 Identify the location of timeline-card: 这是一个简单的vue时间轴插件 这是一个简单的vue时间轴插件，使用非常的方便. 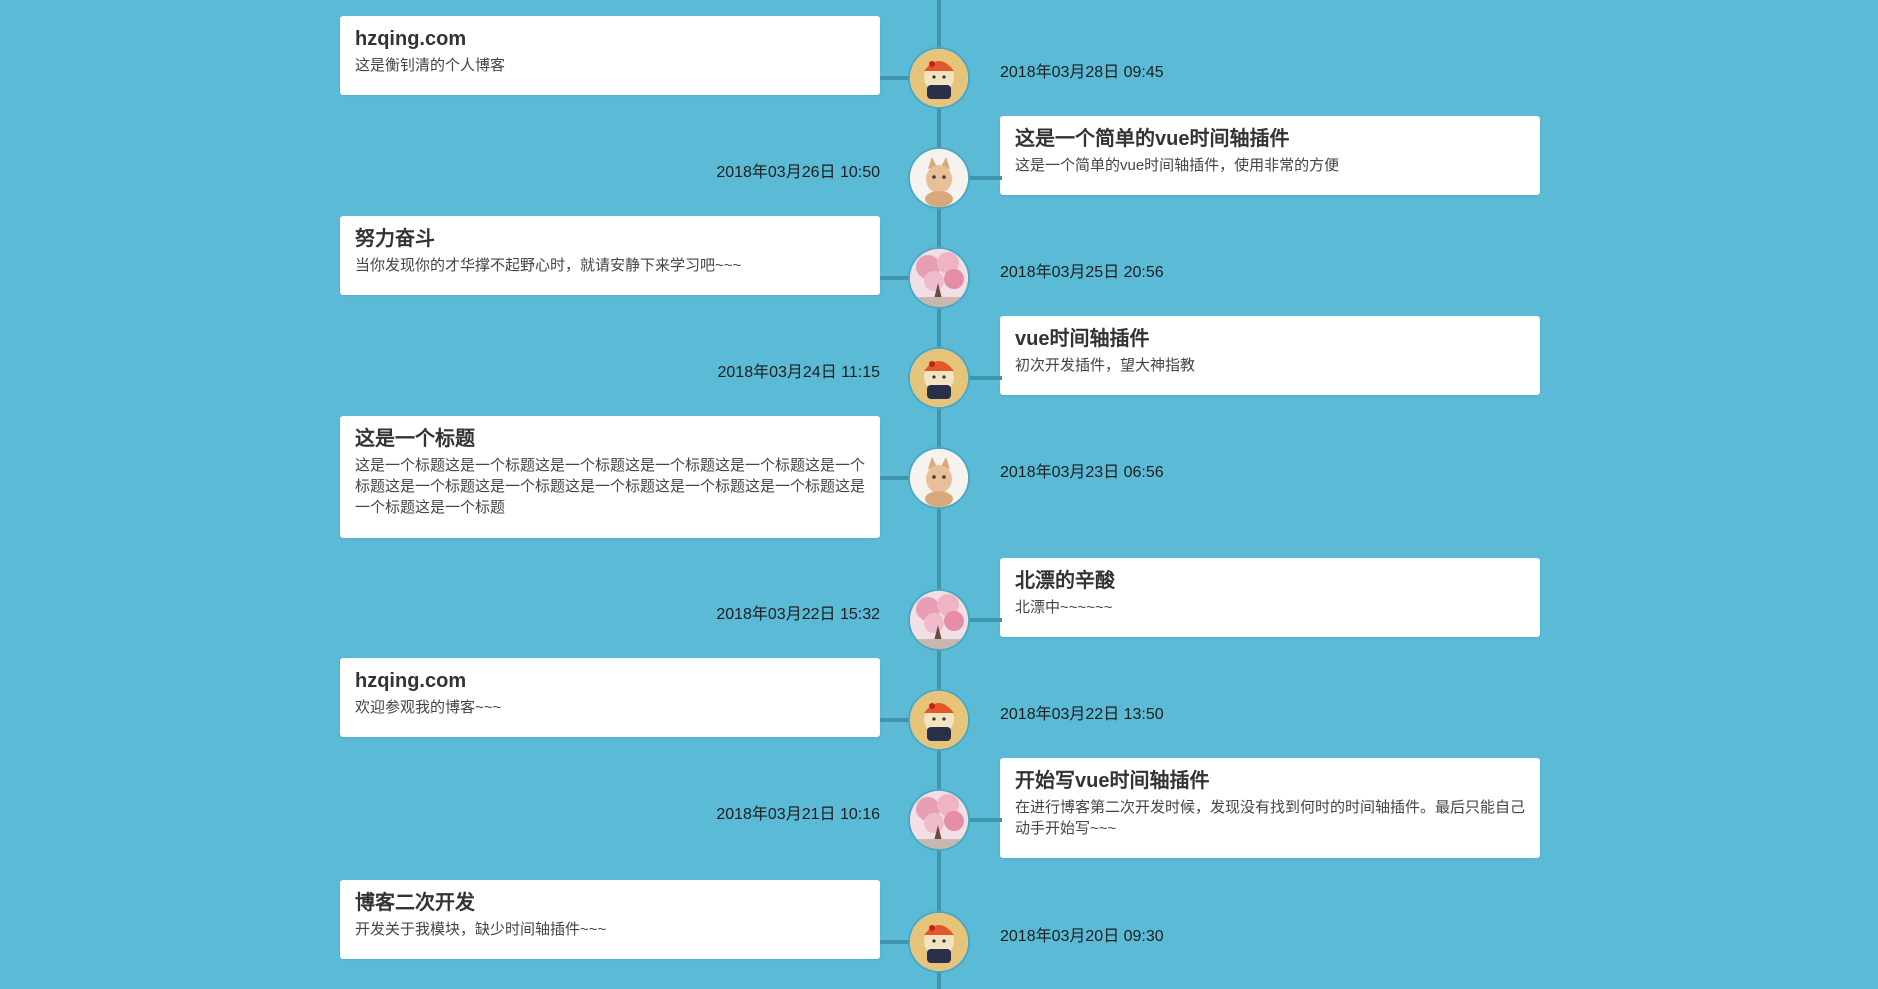
(1270, 155).